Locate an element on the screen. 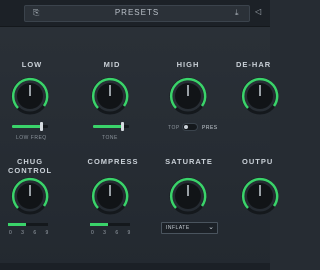 The image size is (320, 270). presets-label: PRESETS is located at coordinates (137, 12).